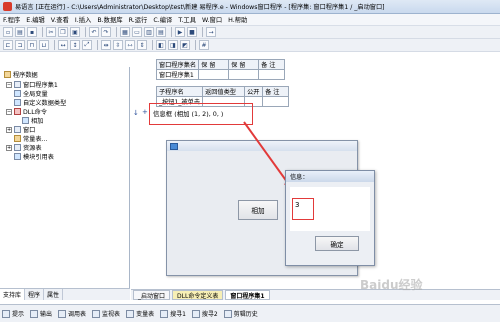 The width and height of the screenshot is (500, 322). I want to click on tab-call-stack: 调用表, so click(72, 313).